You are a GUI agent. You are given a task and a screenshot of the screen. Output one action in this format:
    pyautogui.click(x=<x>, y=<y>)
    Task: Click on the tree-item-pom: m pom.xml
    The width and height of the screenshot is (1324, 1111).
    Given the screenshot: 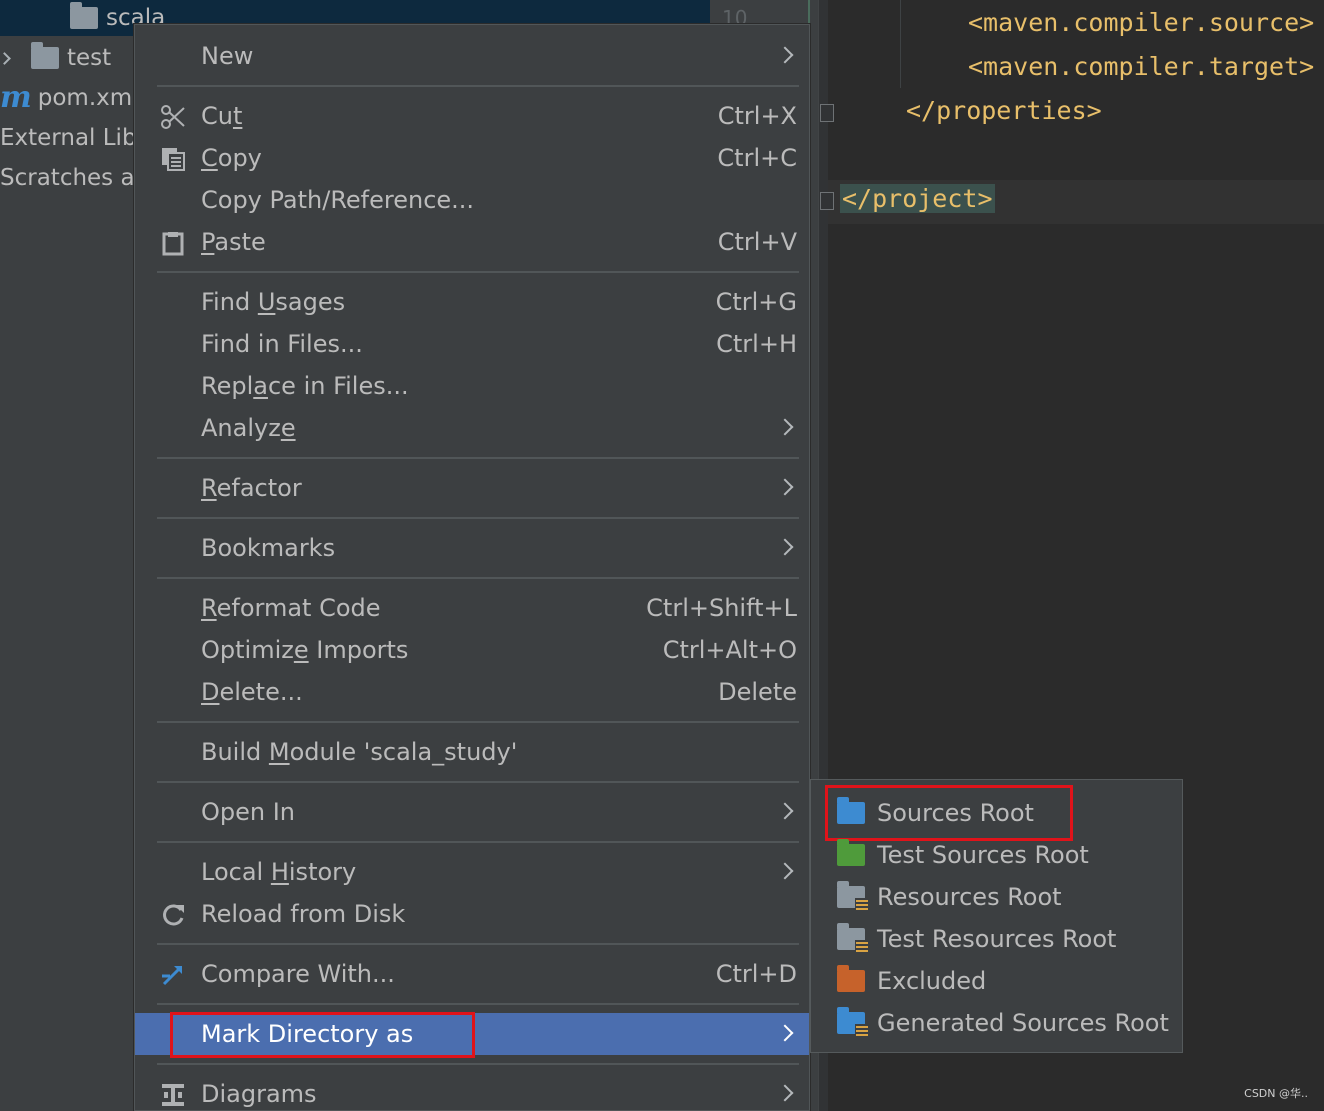 What is the action you would take?
    pyautogui.click(x=69, y=98)
    